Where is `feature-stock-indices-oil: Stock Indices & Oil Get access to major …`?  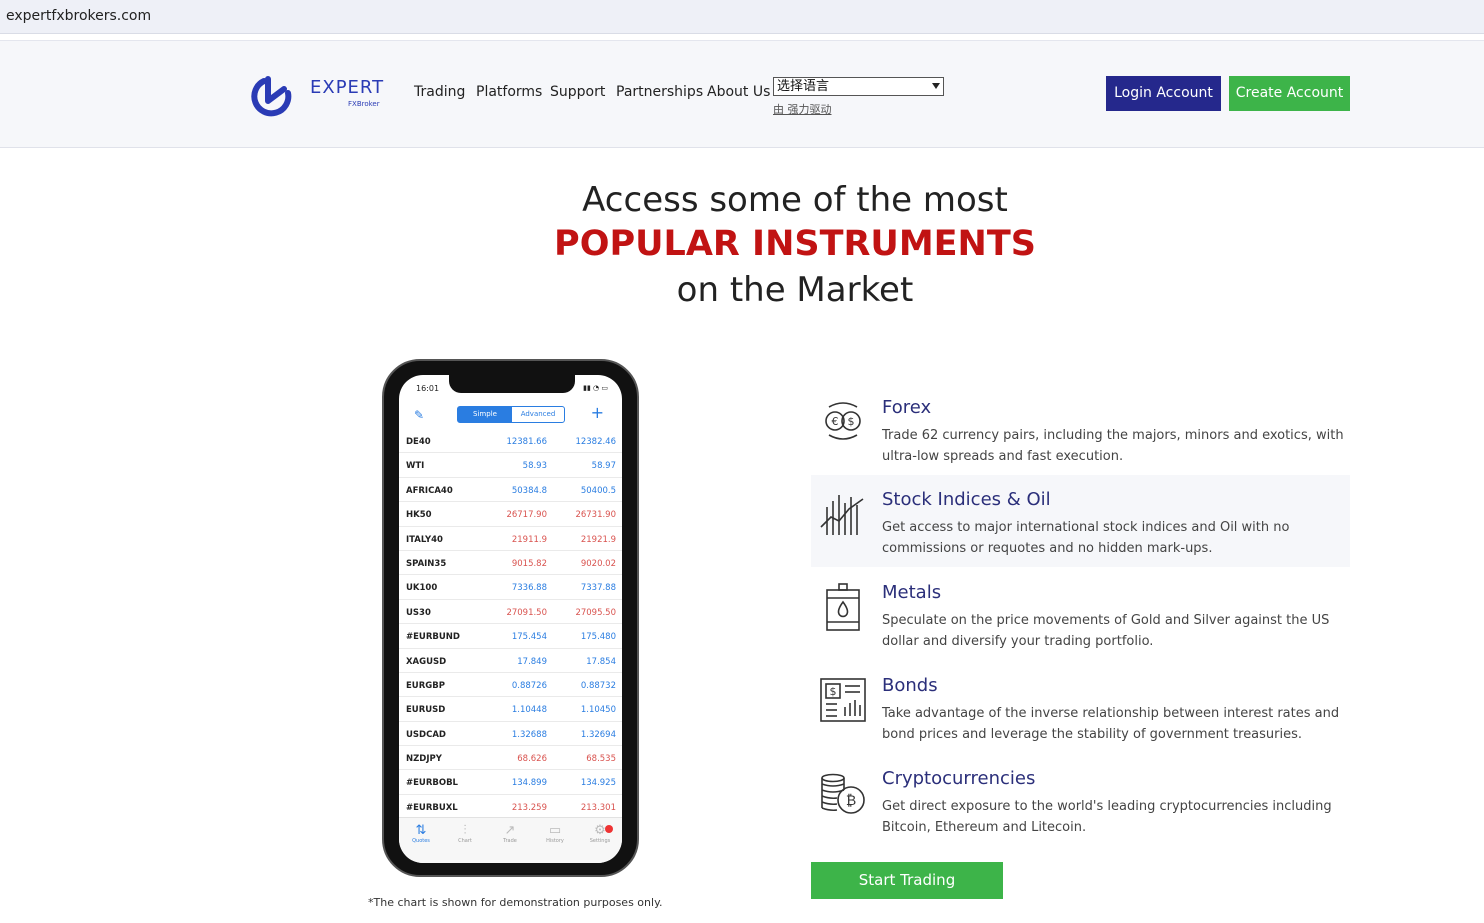 feature-stock-indices-oil: Stock Indices & Oil Get access to major … is located at coordinates (1080, 521).